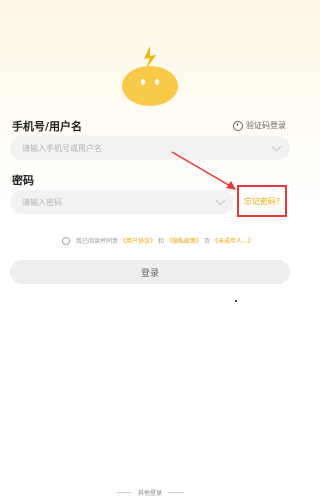 Image resolution: width=320 pixels, height=500 pixels. Describe the element at coordinates (150, 148) in the screenshot. I see `username-field` at that location.